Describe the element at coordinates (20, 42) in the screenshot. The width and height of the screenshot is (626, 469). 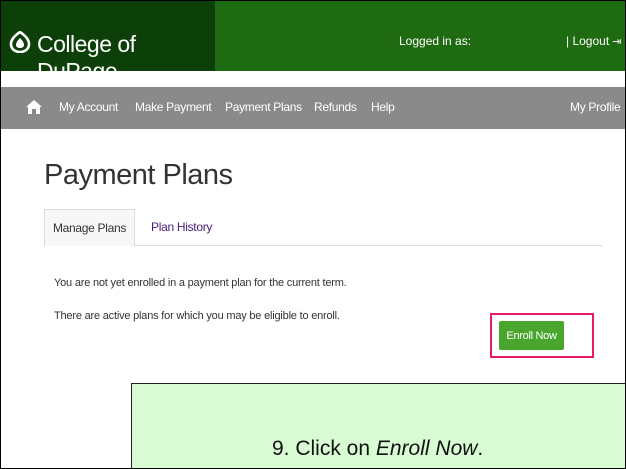
I see `college-logo-icon` at that location.